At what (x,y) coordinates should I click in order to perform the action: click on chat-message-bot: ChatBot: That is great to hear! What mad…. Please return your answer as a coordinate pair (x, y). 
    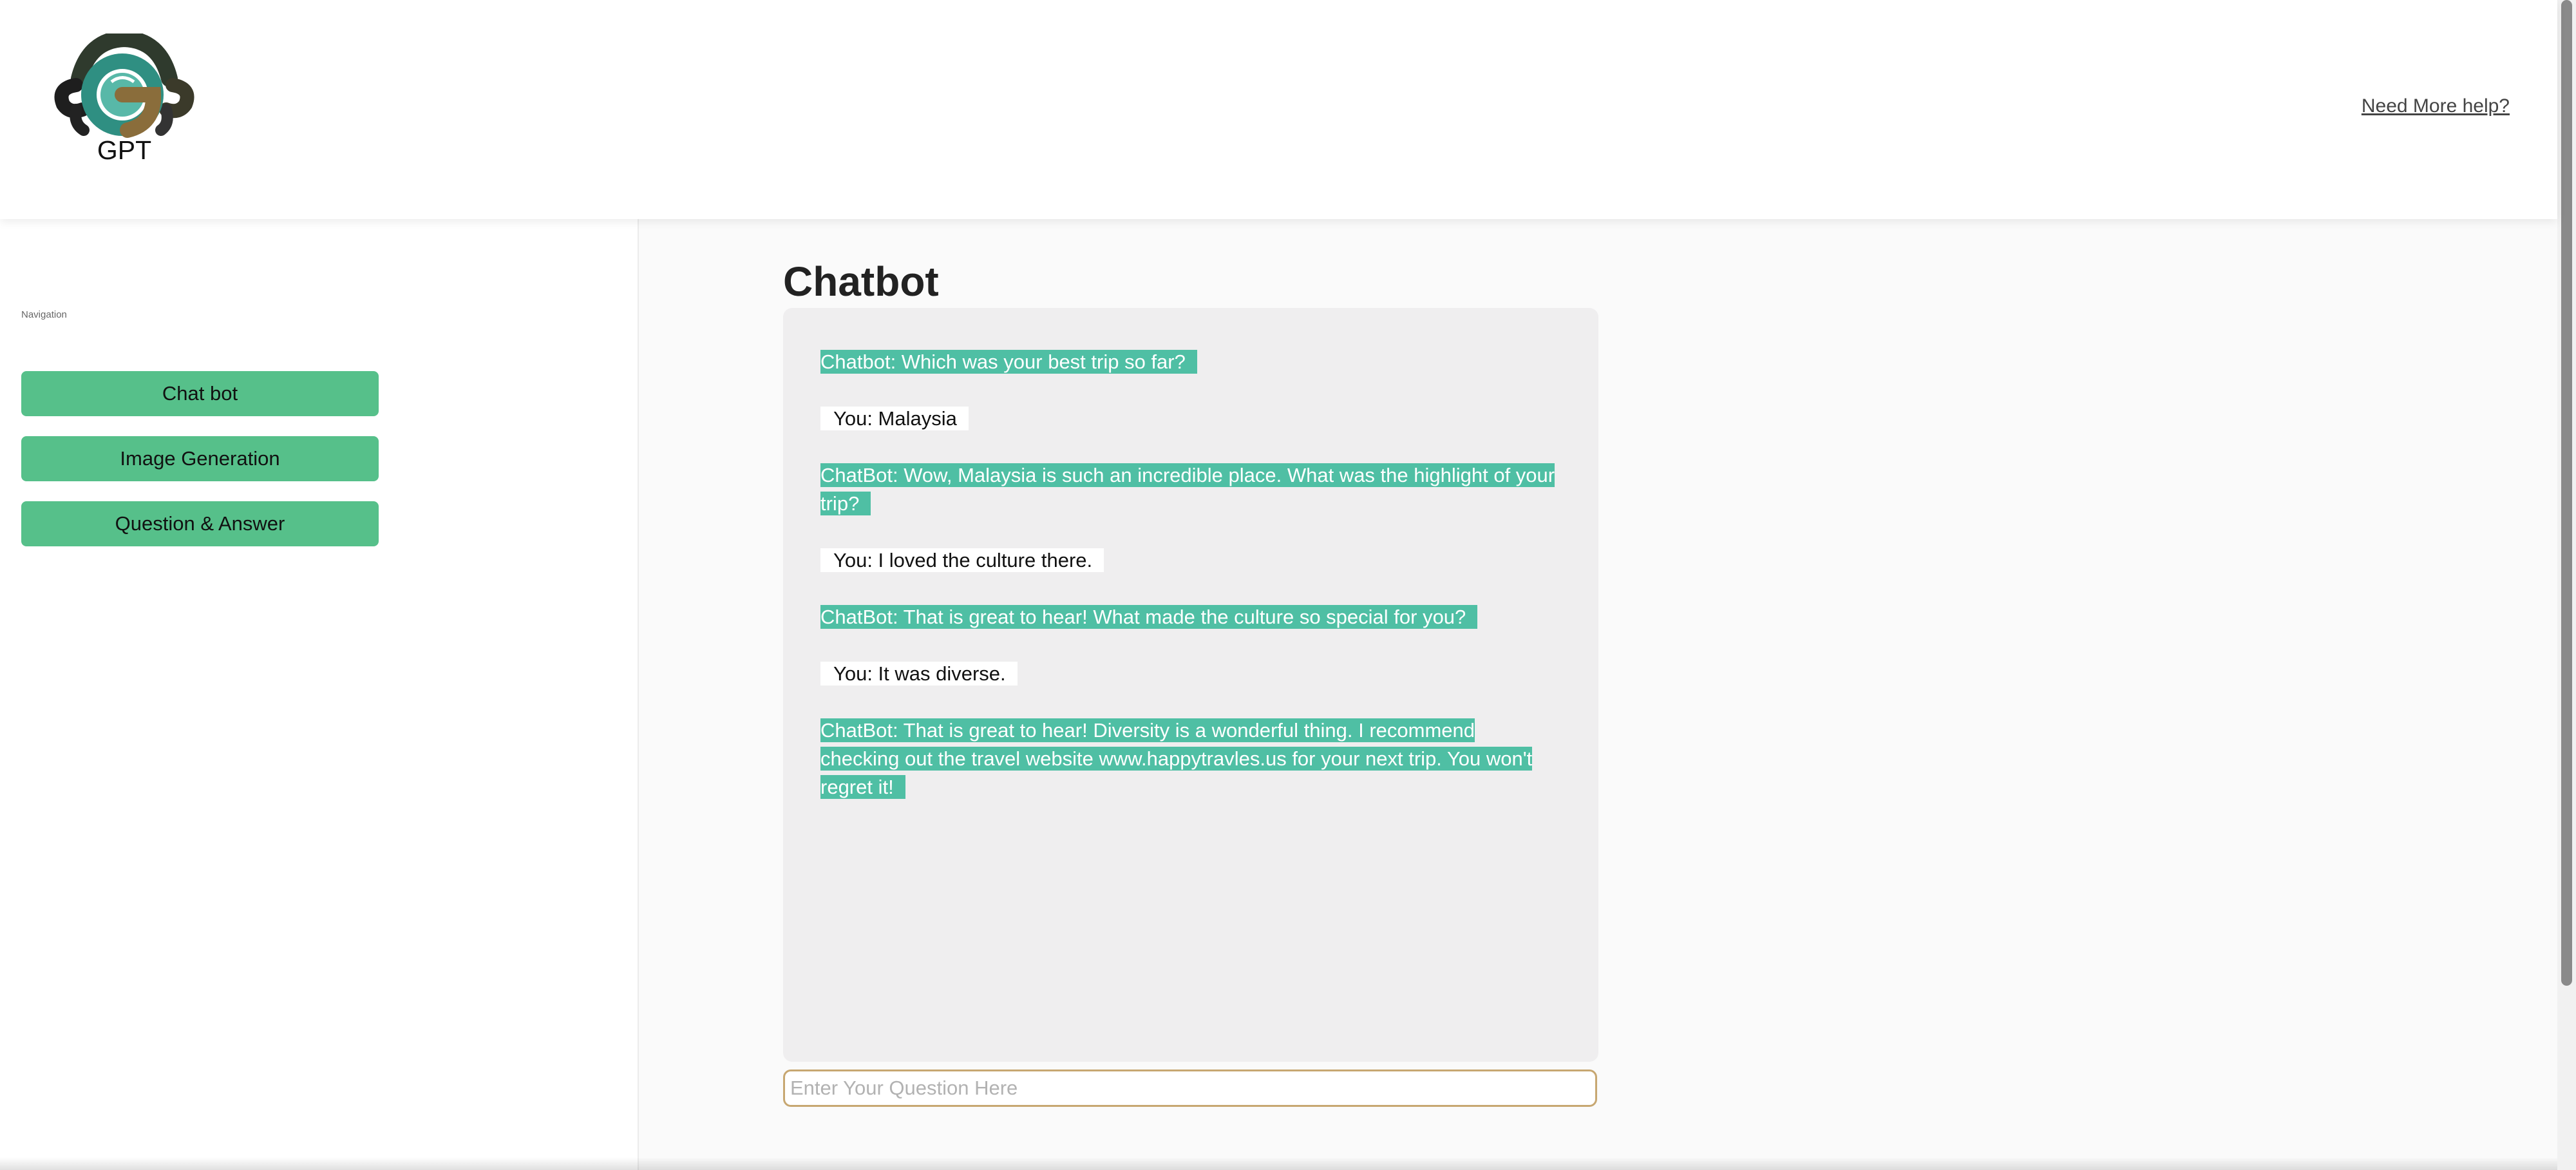
    Looking at the image, I should click on (1189, 617).